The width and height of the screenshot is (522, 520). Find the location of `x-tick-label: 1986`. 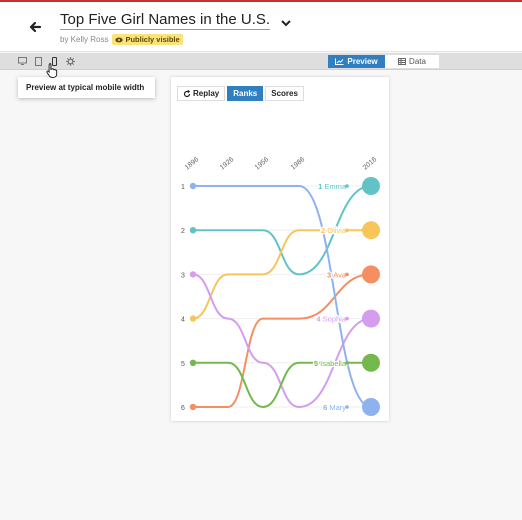

x-tick-label: 1986 is located at coordinates (298, 163).